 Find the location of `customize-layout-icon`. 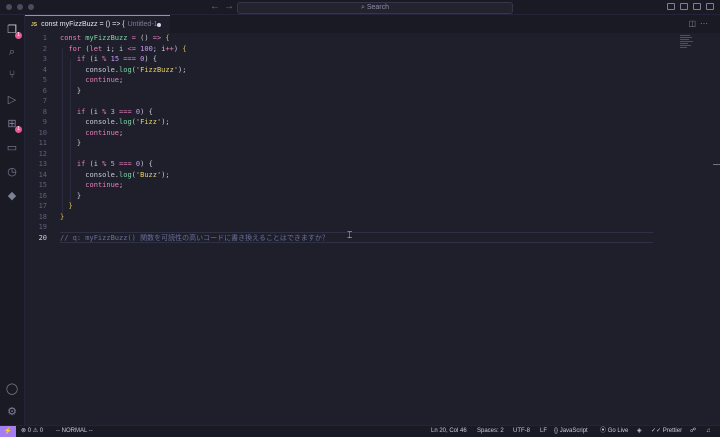

customize-layout-icon is located at coordinates (710, 6).